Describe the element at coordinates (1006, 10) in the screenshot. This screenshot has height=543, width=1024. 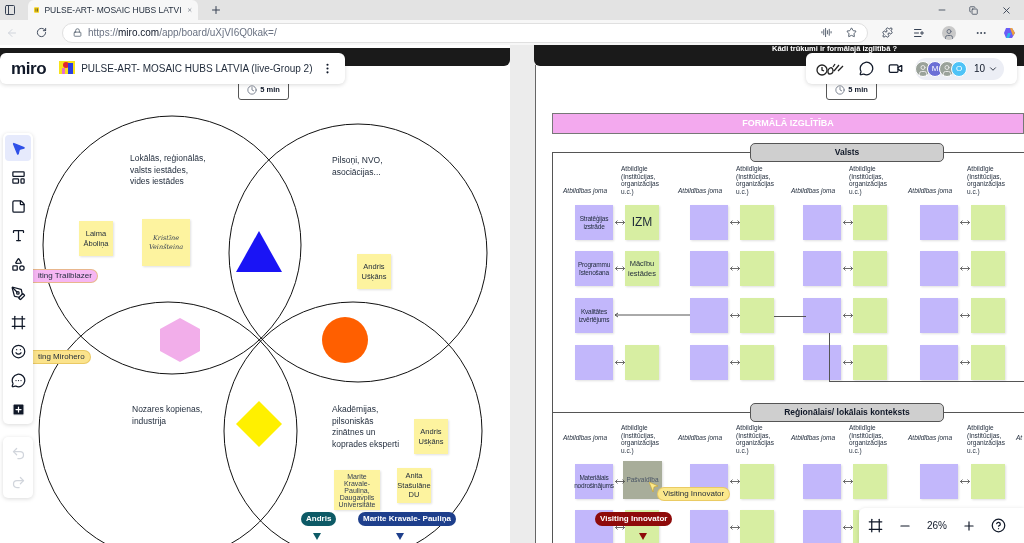
I see `close-icon` at that location.